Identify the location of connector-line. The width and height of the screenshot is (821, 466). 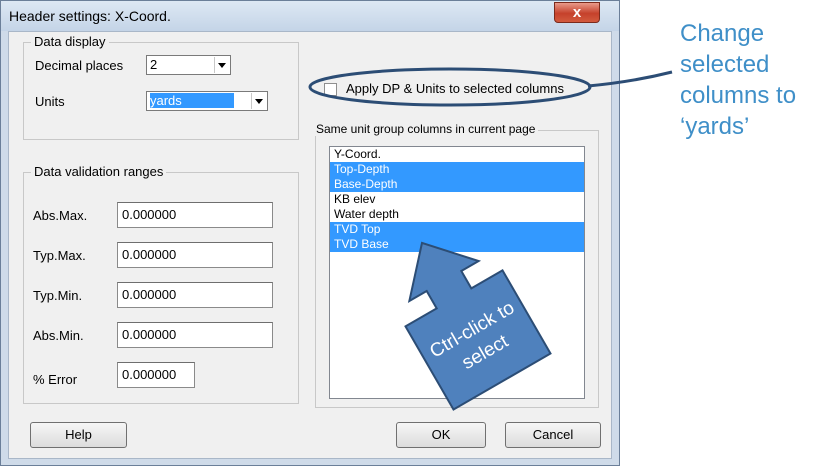
(630, 79).